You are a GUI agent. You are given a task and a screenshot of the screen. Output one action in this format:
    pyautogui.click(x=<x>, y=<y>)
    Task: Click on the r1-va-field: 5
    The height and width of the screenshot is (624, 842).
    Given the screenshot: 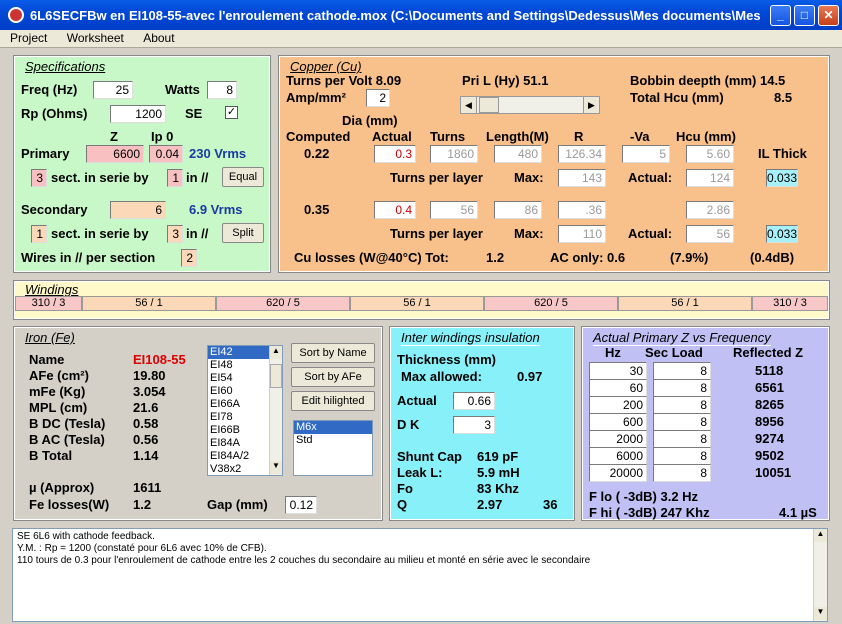 What is the action you would take?
    pyautogui.click(x=646, y=154)
    